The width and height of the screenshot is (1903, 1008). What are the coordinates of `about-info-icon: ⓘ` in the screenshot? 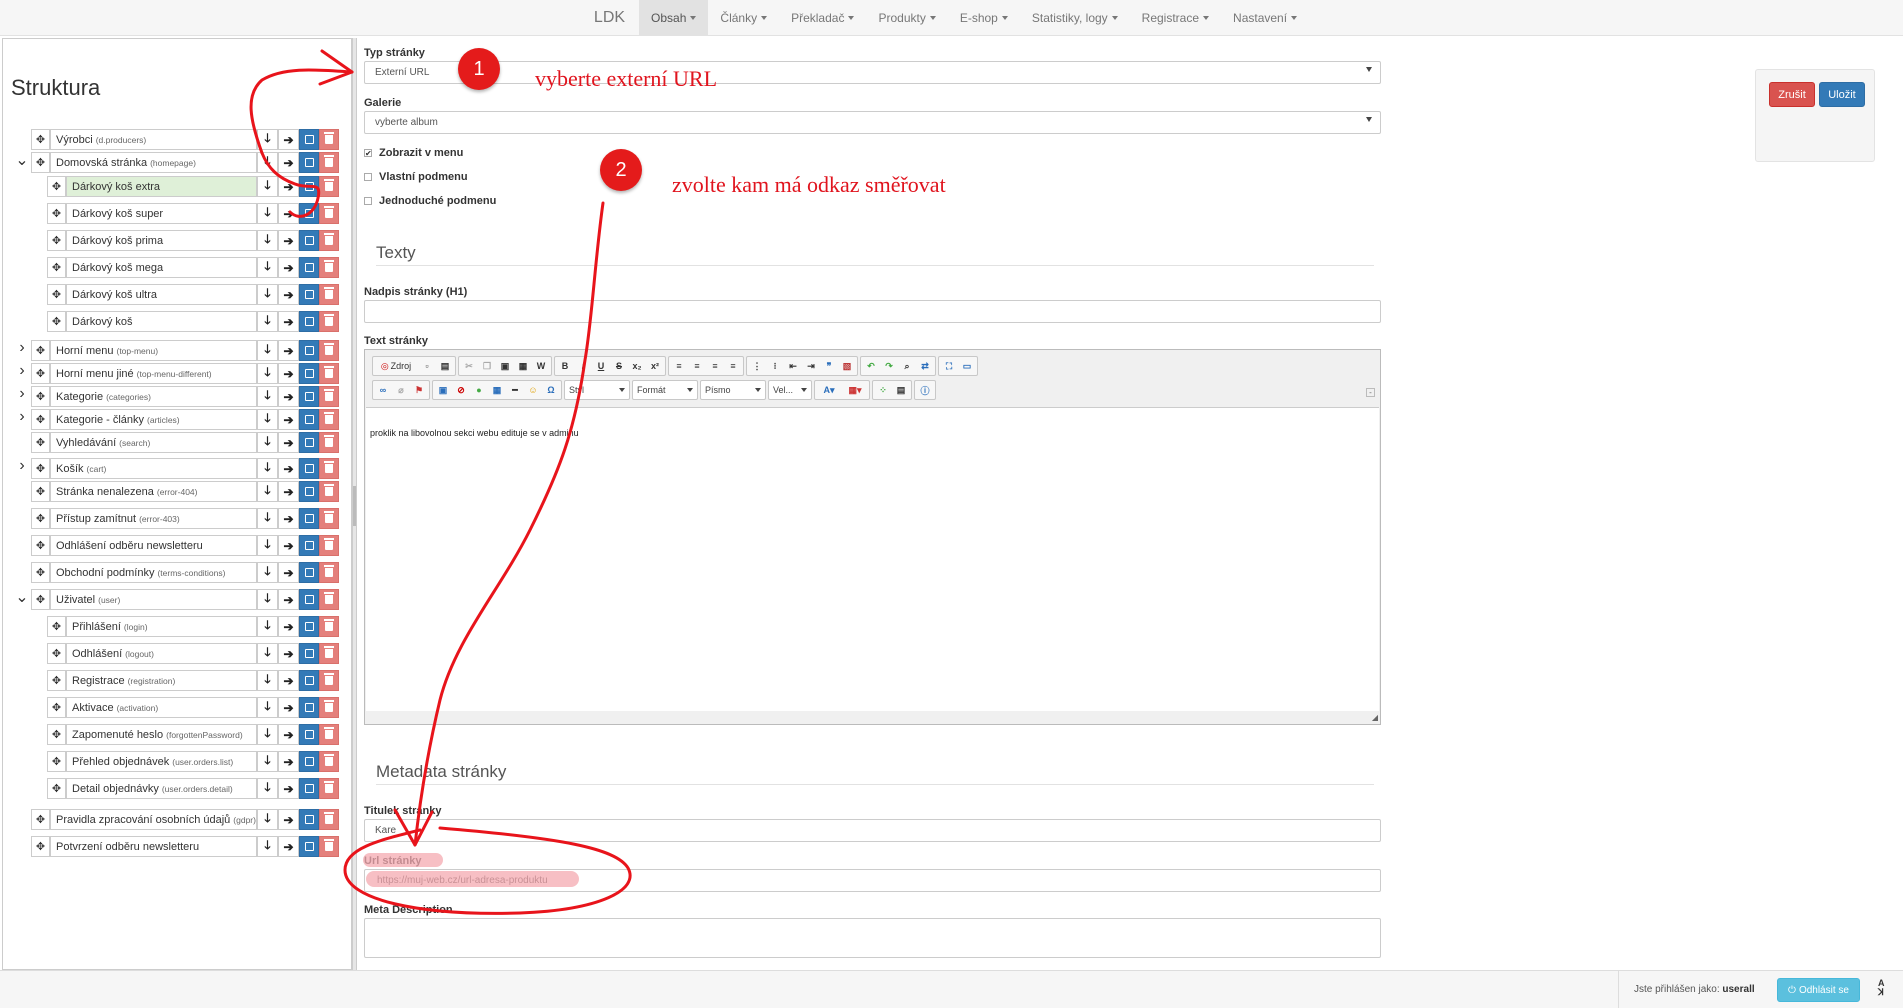 It's located at (925, 390).